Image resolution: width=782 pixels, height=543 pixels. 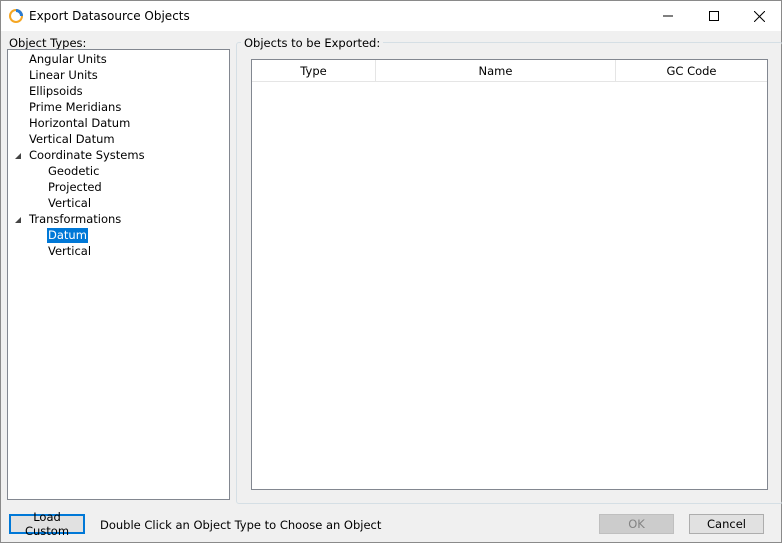 What do you see at coordinates (636, 524) in the screenshot?
I see `ok-button: OK` at bounding box center [636, 524].